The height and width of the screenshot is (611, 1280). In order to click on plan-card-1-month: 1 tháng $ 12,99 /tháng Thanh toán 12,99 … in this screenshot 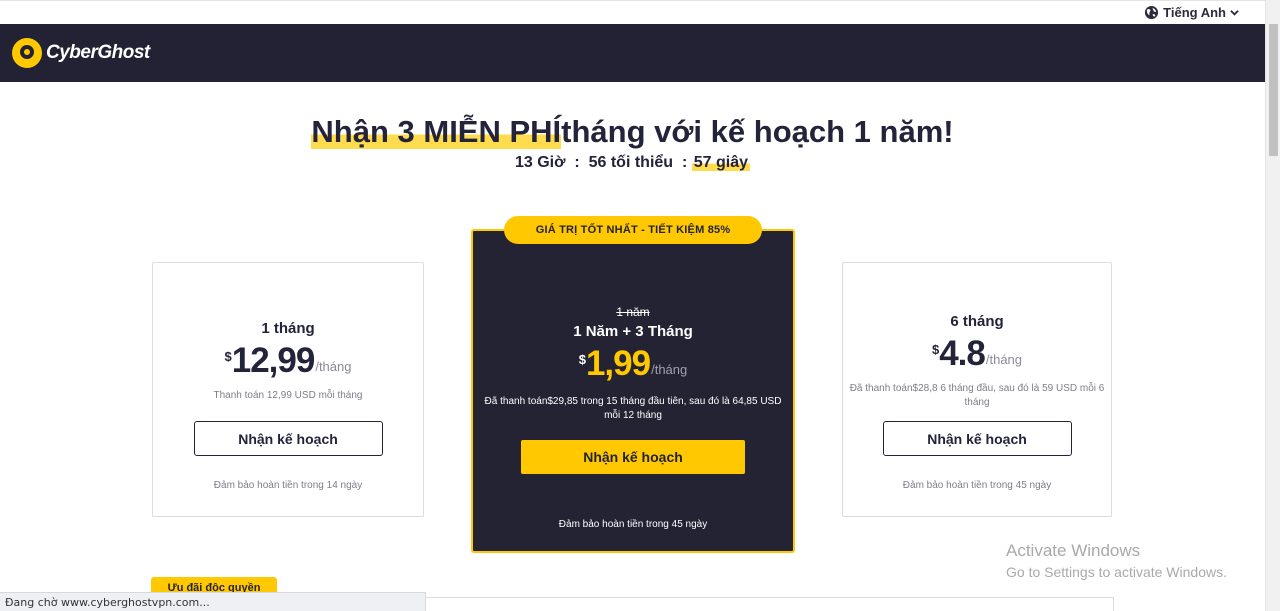, I will do `click(288, 389)`.